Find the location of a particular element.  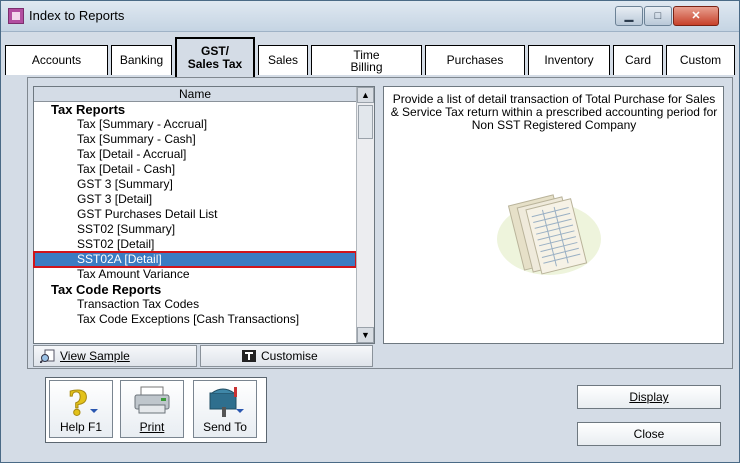

tab-purchases: Purchases is located at coordinates (475, 60).